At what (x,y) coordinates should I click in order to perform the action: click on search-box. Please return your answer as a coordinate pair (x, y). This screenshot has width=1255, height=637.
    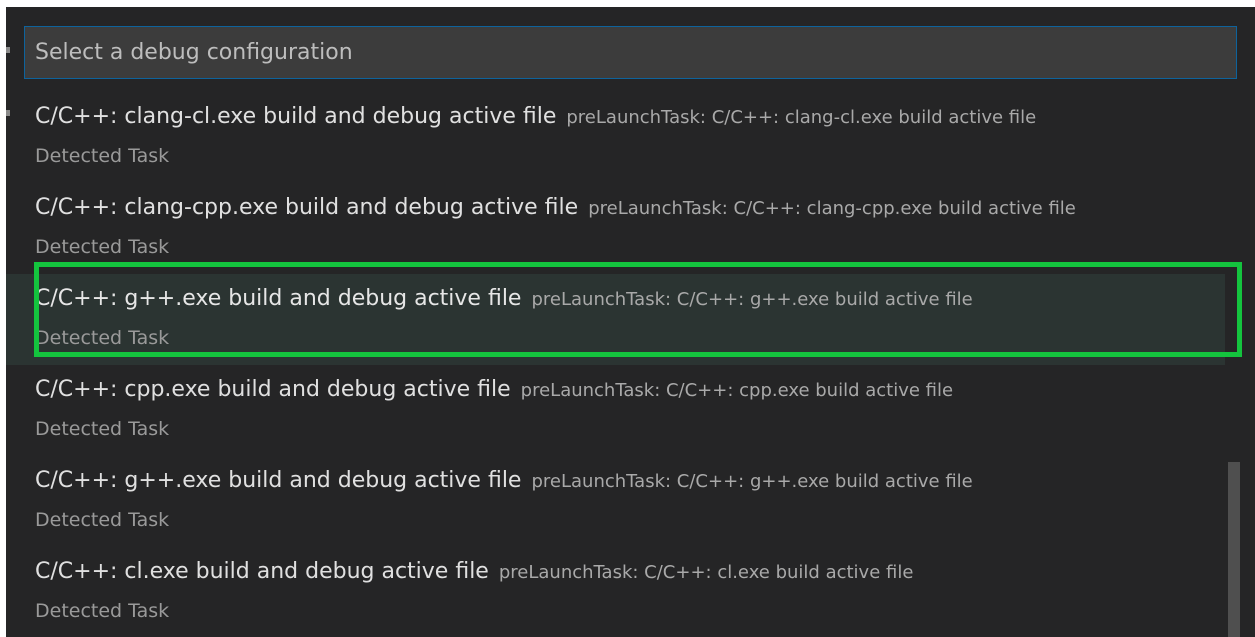
    Looking at the image, I should click on (630, 52).